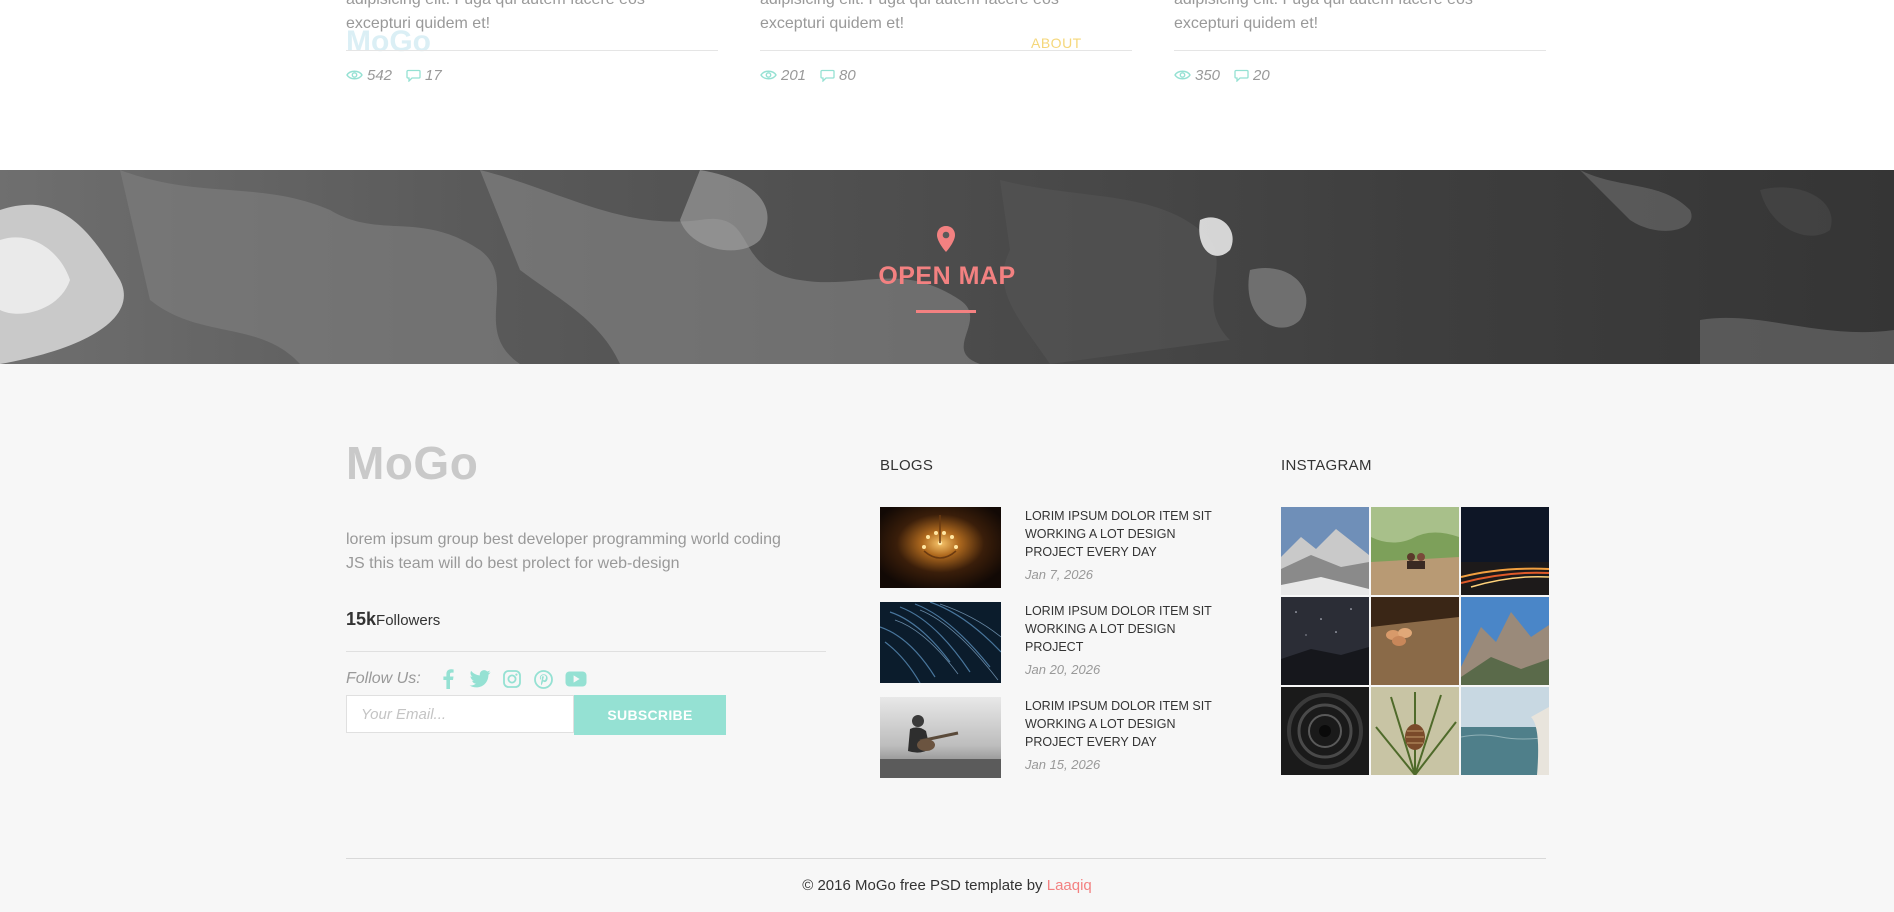 This screenshot has width=1894, height=912. What do you see at coordinates (783, 75) in the screenshot?
I see `views-count: 201` at bounding box center [783, 75].